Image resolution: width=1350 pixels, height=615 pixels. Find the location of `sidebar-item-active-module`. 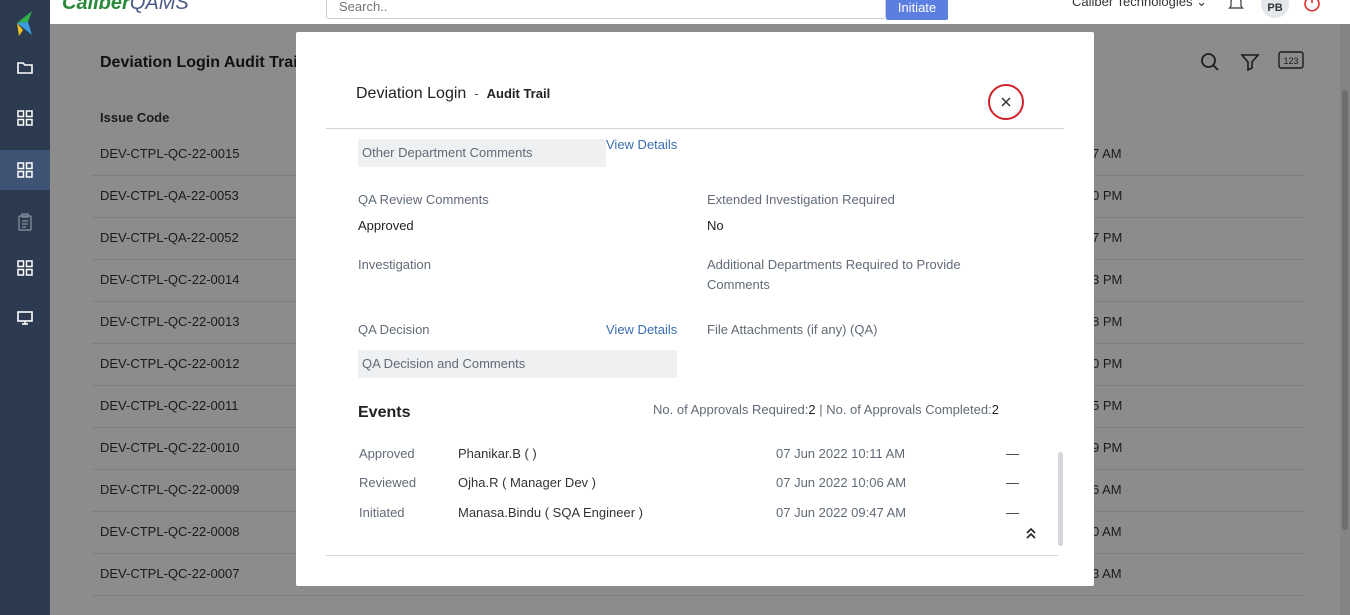

sidebar-item-active-module is located at coordinates (25, 170).